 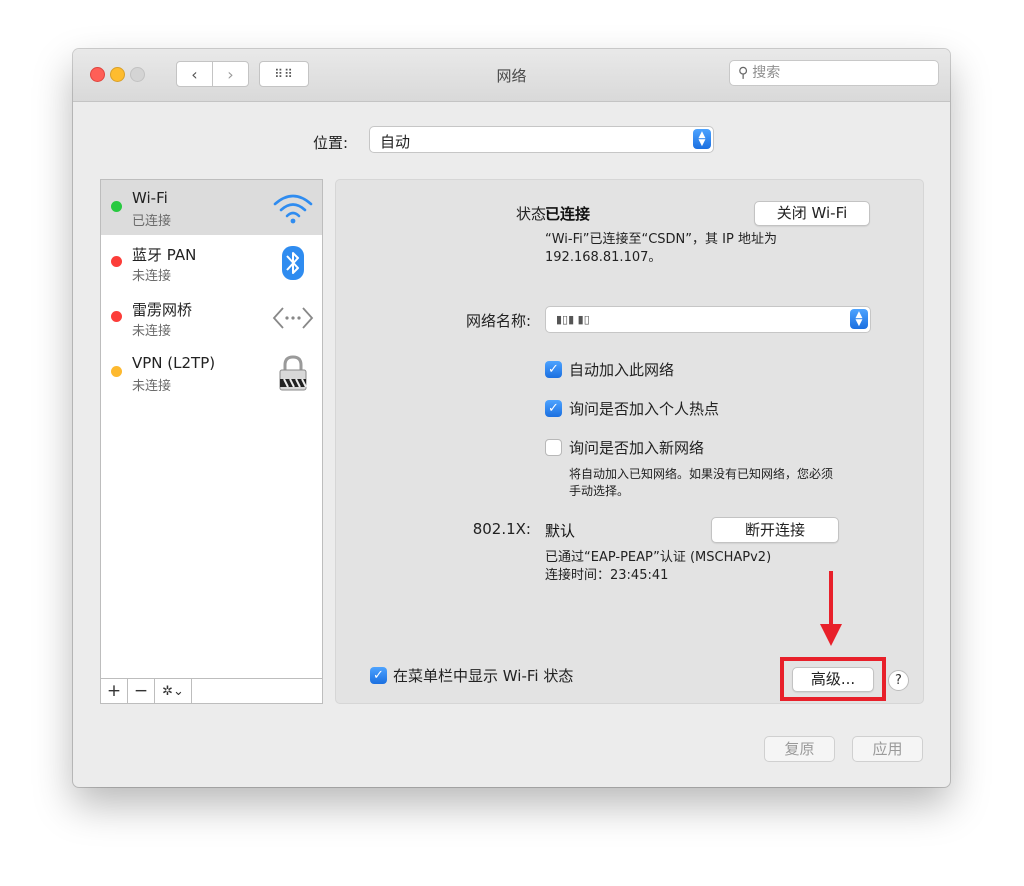 I want to click on network-name-label: 网络名称:, so click(x=498, y=321).